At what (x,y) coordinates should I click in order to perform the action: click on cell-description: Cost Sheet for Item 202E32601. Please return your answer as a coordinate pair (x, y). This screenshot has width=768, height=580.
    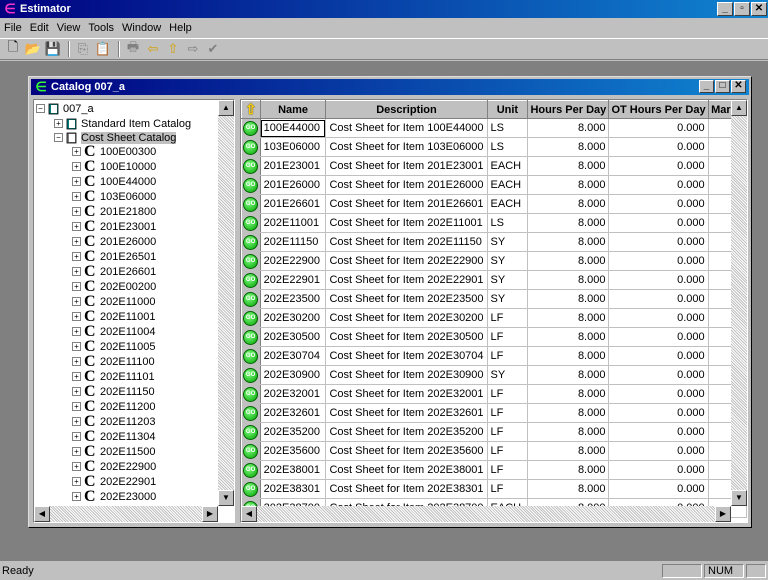
    Looking at the image, I should click on (406, 413).